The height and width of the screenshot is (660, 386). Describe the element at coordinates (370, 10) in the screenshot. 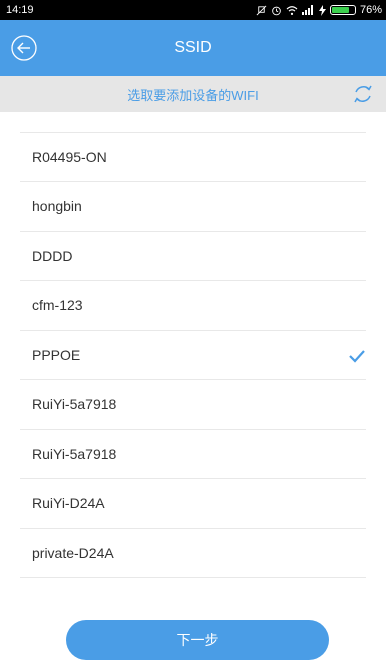

I see `battery-percent: 76%` at that location.